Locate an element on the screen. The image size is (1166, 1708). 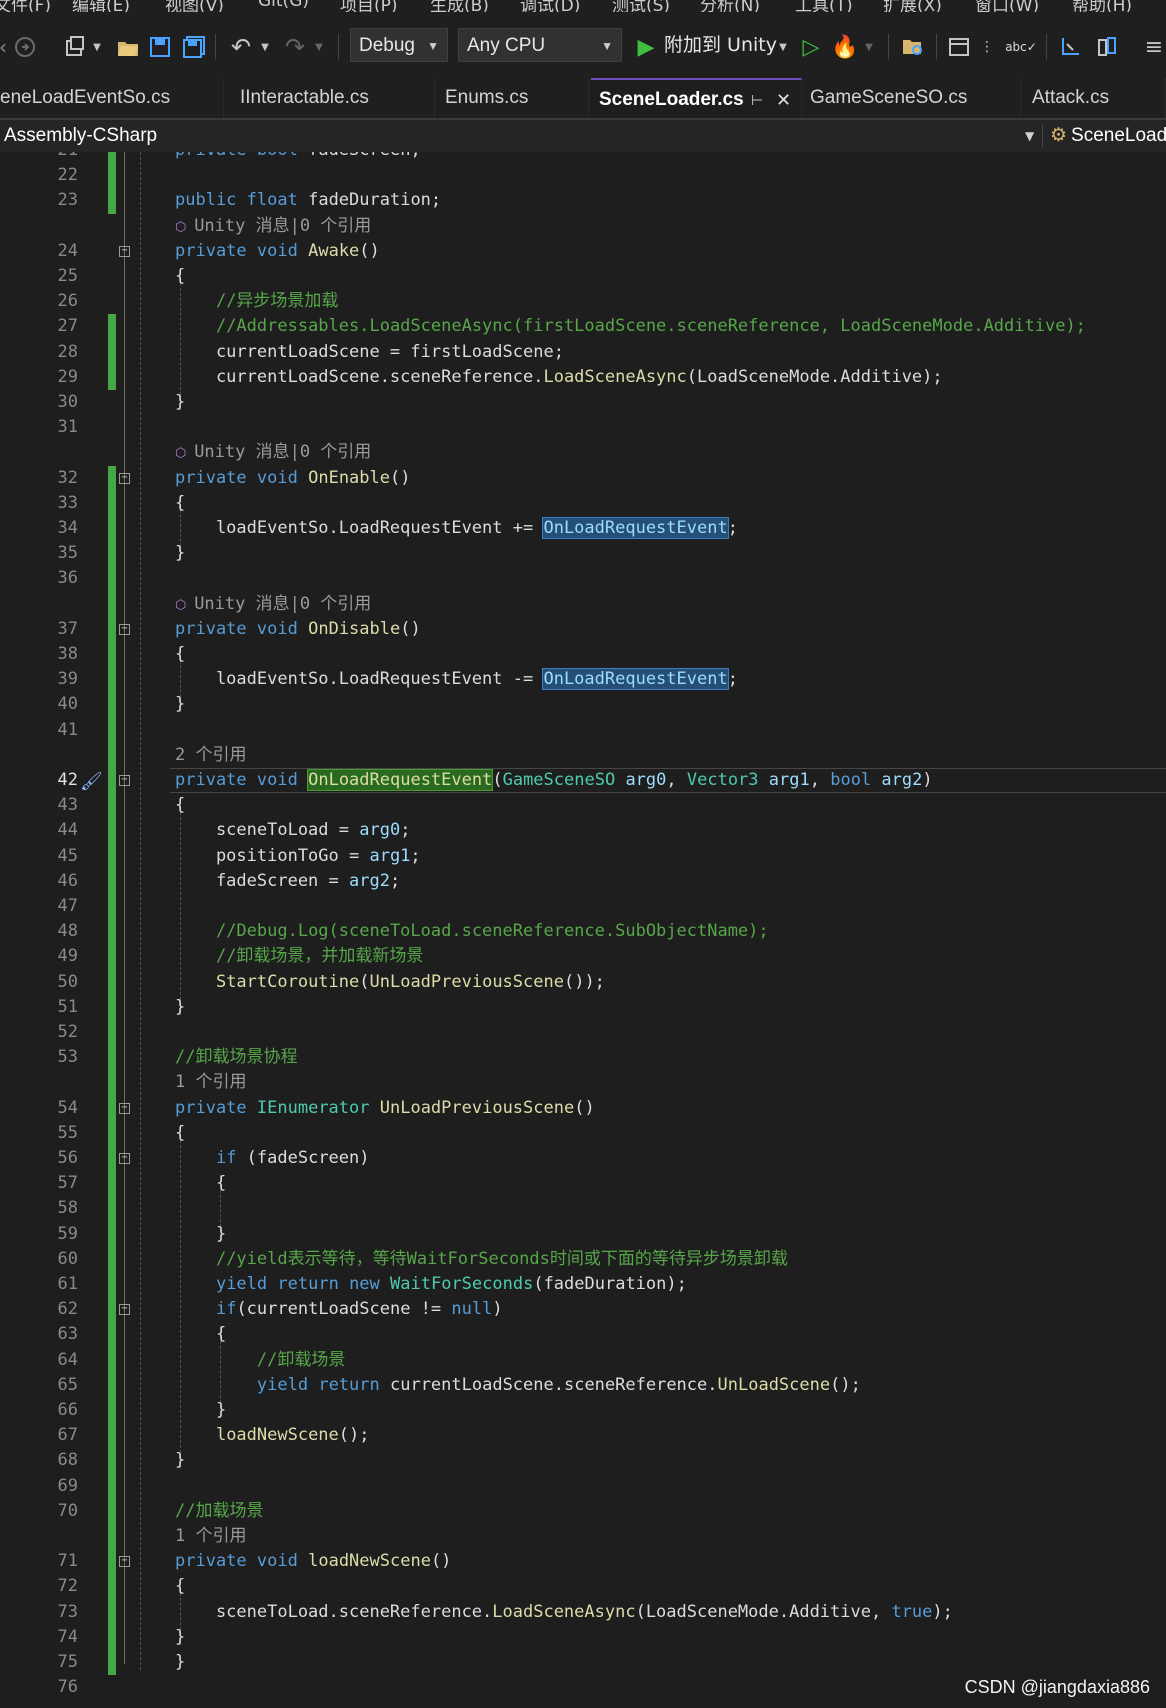
menu-build: 生成(B) is located at coordinates (459, 6).